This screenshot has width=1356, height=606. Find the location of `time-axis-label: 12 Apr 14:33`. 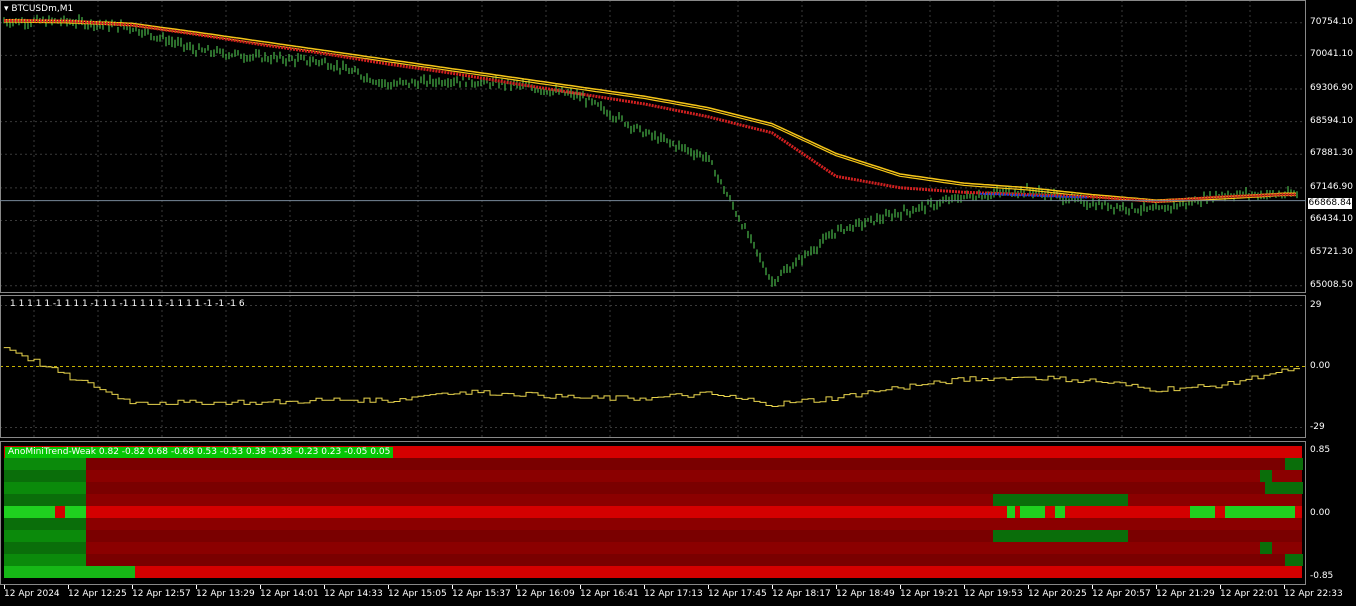

time-axis-label: 12 Apr 14:33 is located at coordinates (353, 594).